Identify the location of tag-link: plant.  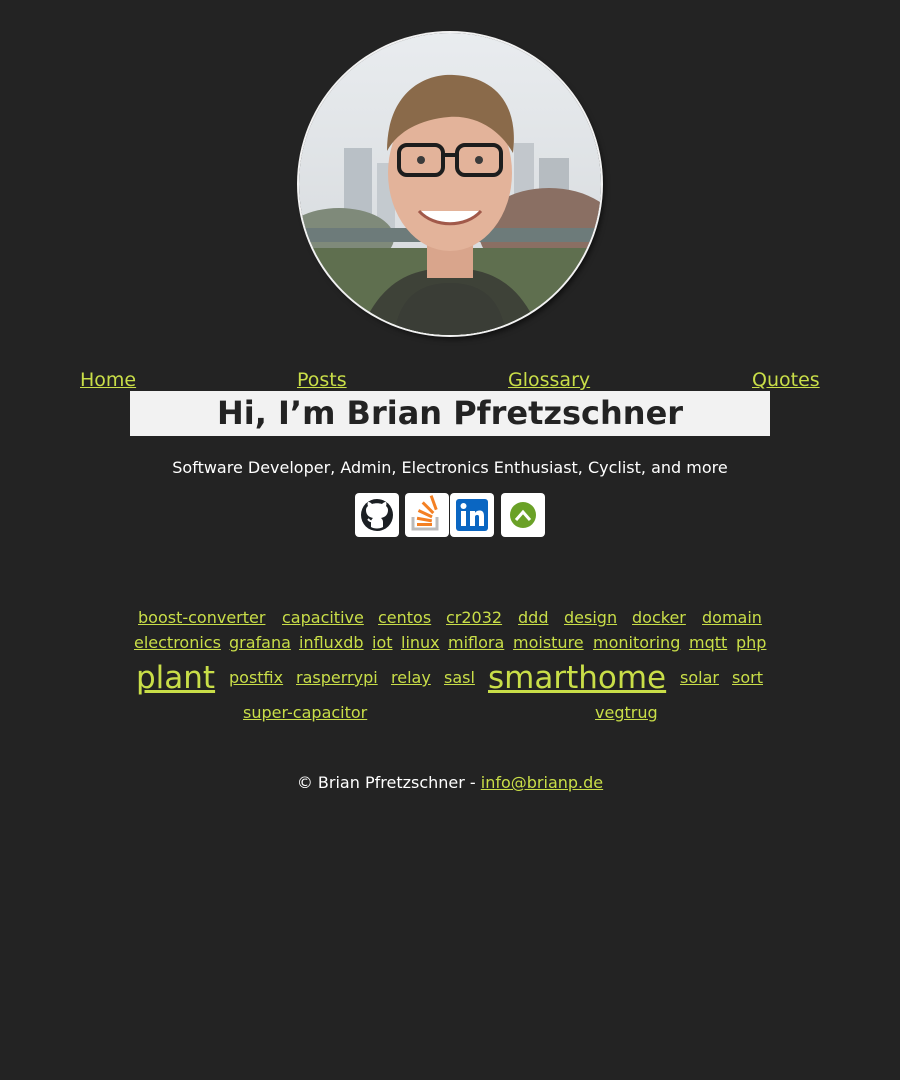
(175, 678).